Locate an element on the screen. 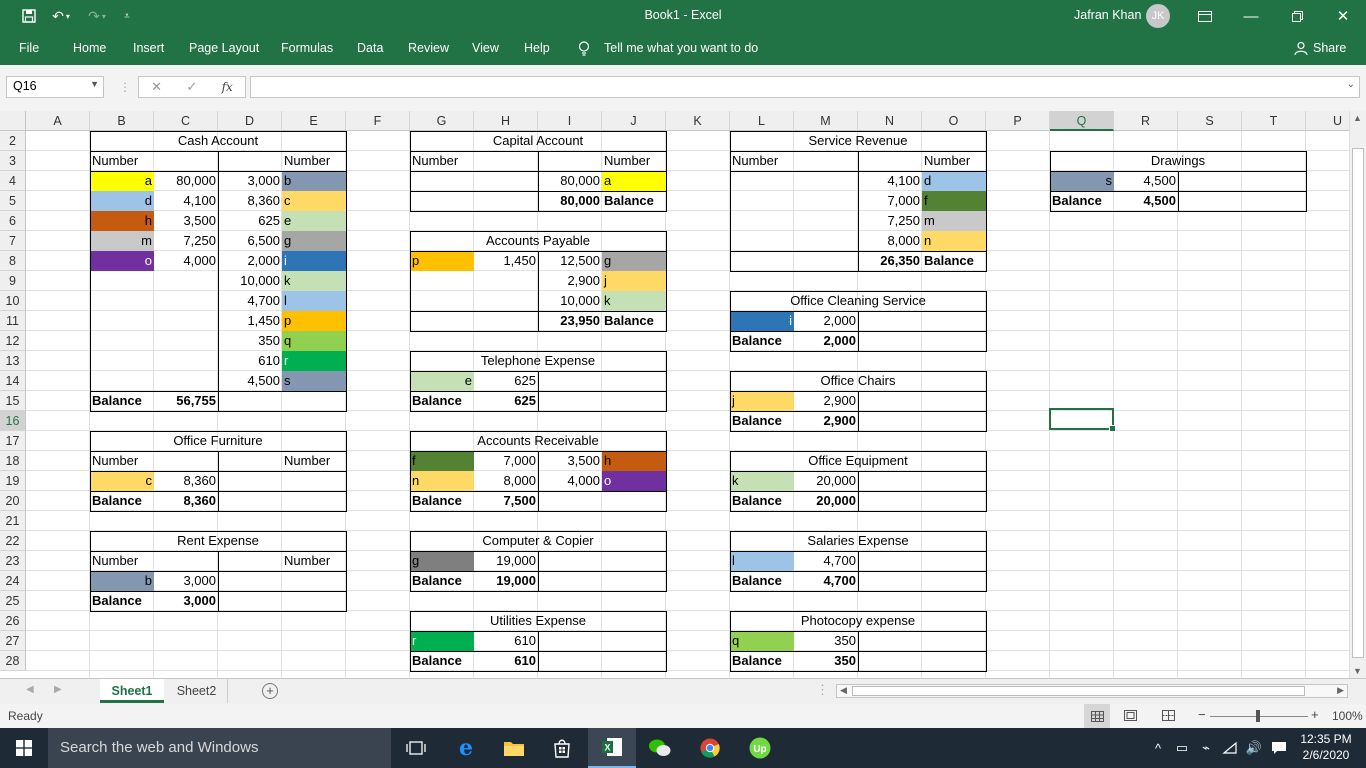 The width and height of the screenshot is (1366, 768). wechat-icon is located at coordinates (660, 748).